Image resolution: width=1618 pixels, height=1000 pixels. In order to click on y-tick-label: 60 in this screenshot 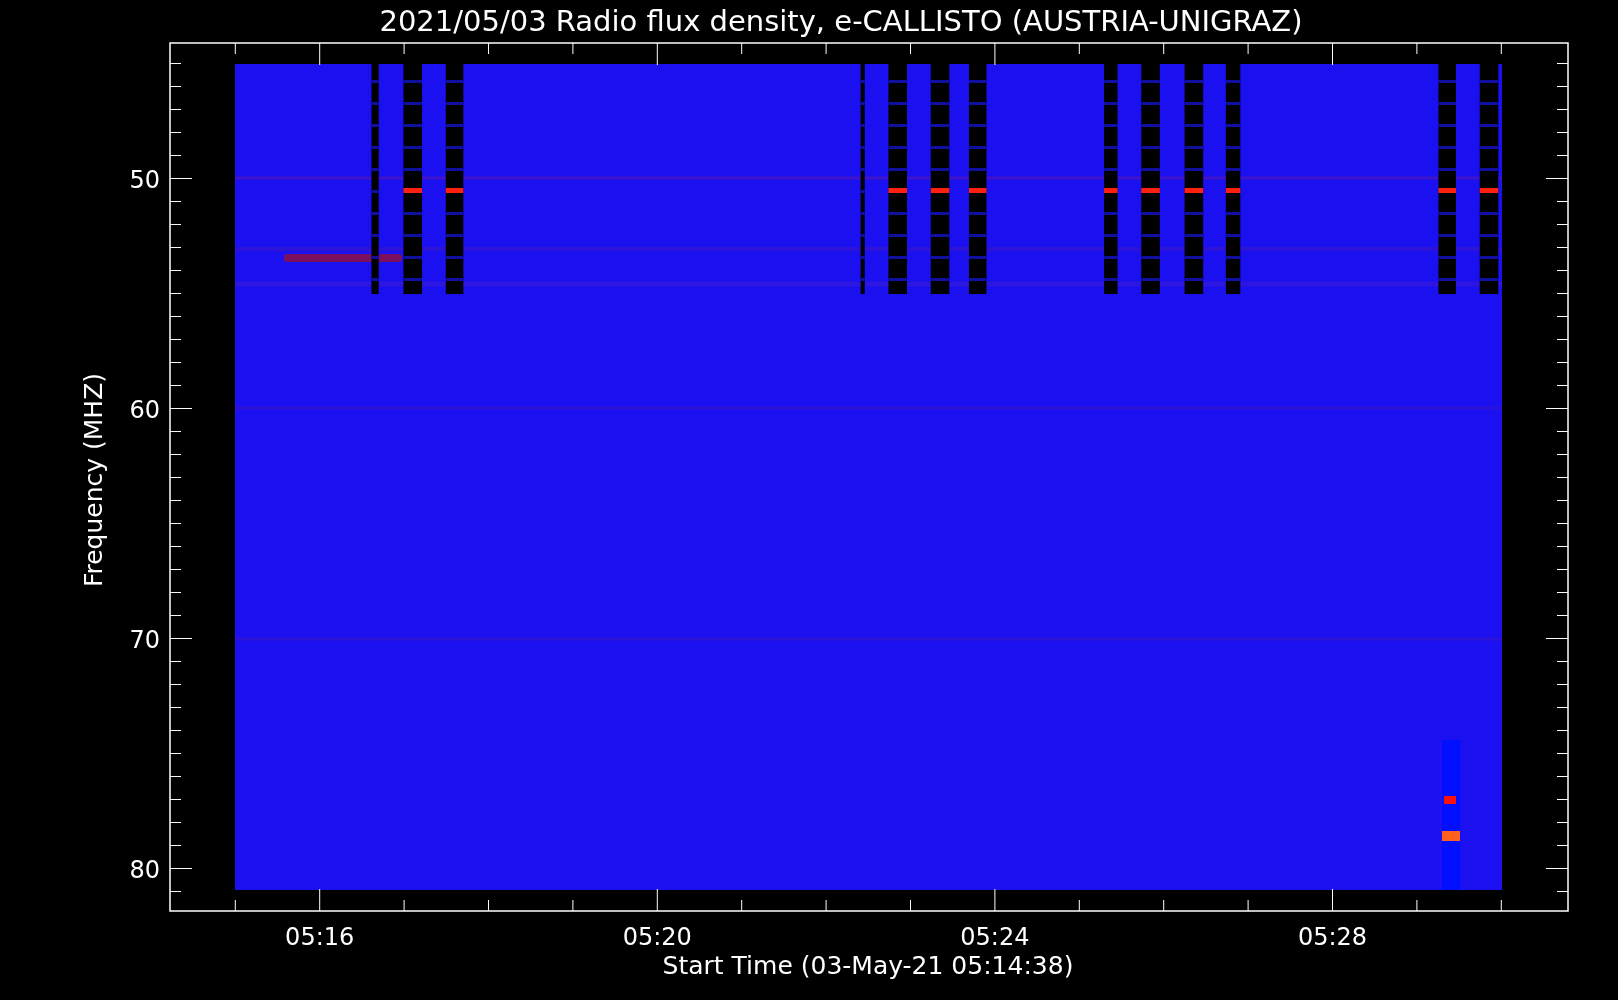, I will do `click(144, 409)`.